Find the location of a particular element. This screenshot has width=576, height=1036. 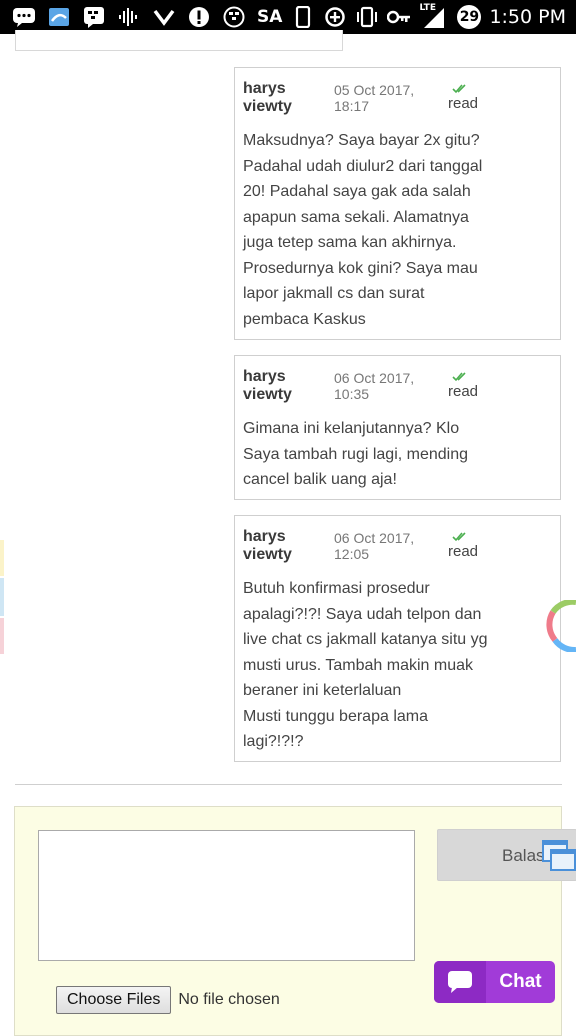

data-saver-icon is located at coordinates (335, 17).